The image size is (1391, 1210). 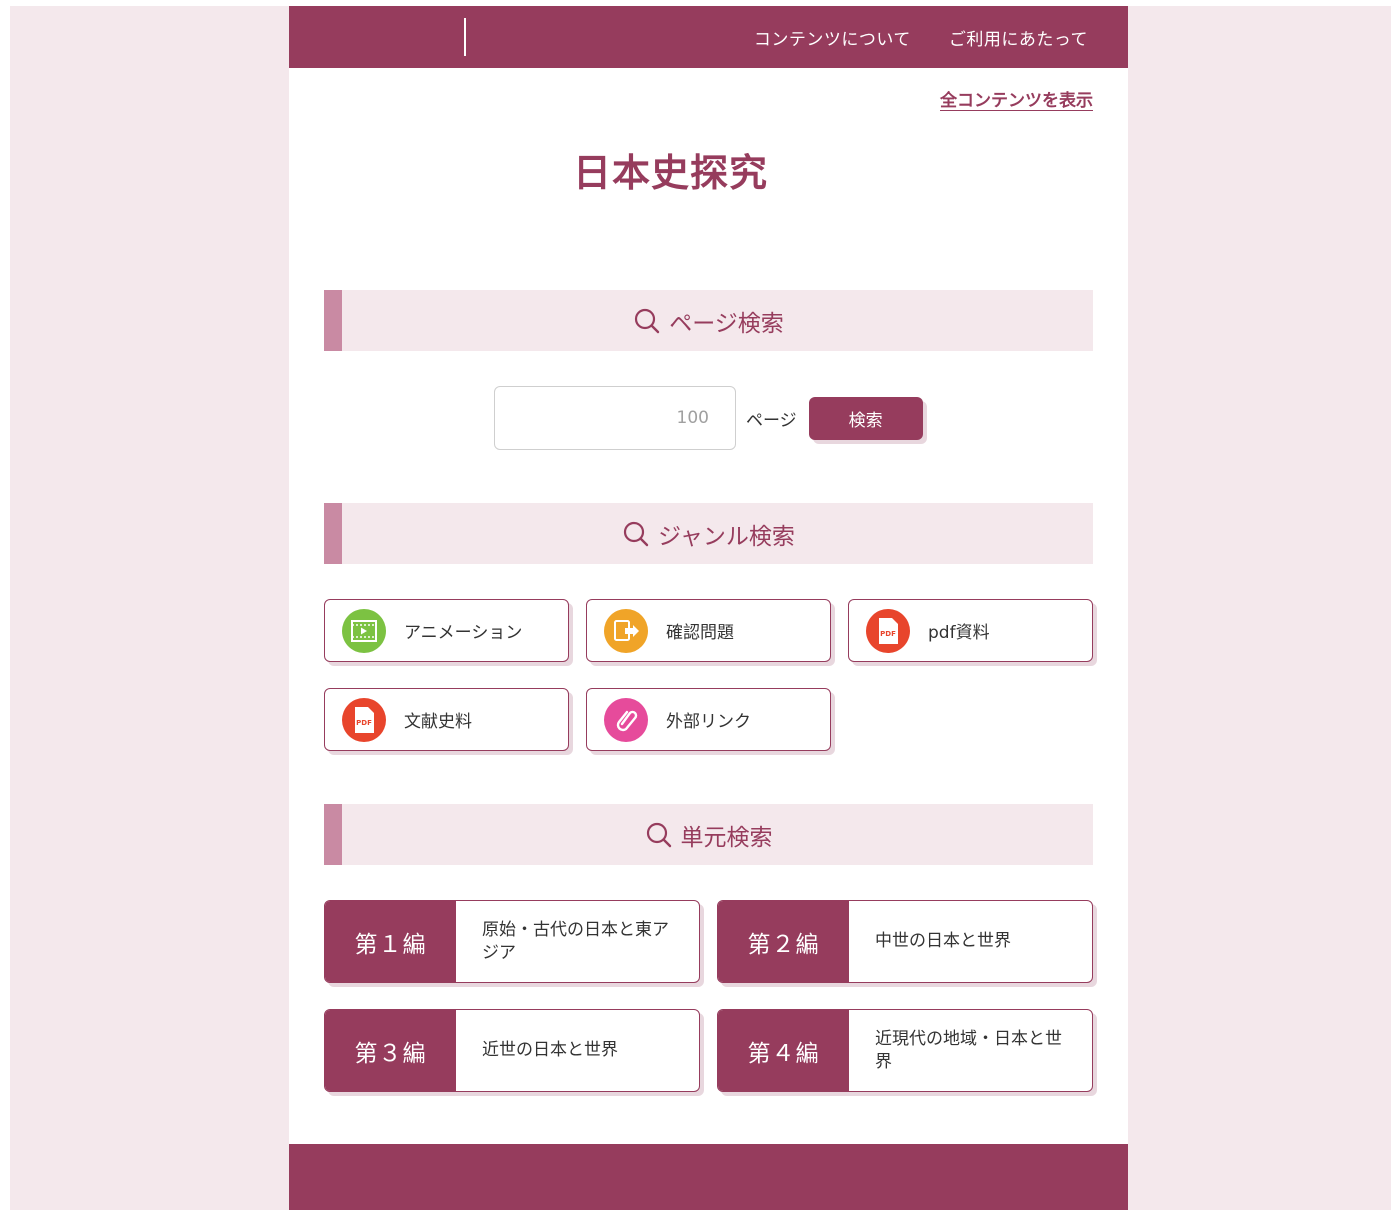 What do you see at coordinates (708, 37) in the screenshot?
I see `site-header: コンテンツについて ご利用にあたって` at bounding box center [708, 37].